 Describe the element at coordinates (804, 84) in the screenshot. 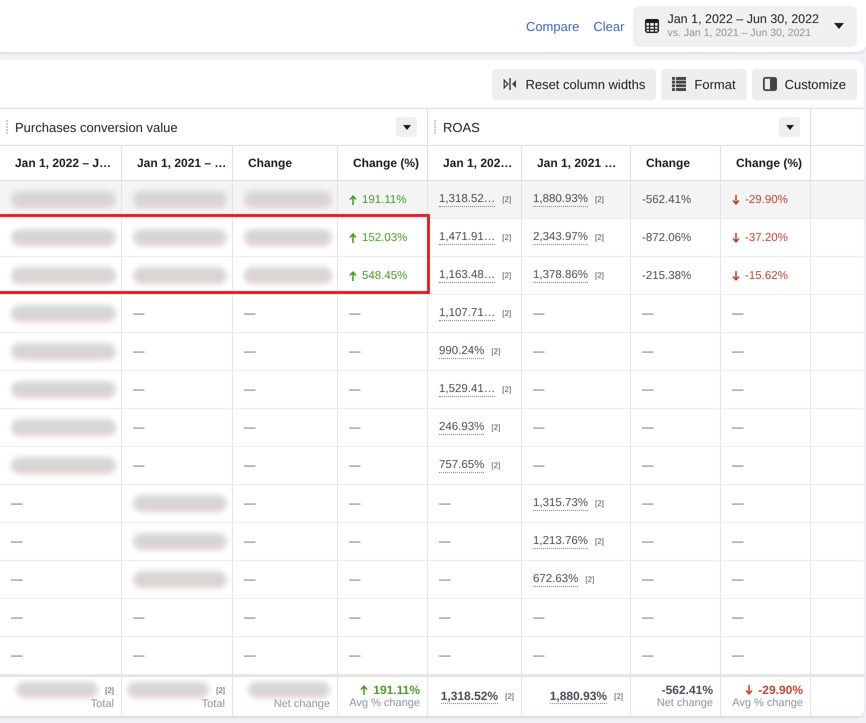

I see `customize-button: Customize` at that location.